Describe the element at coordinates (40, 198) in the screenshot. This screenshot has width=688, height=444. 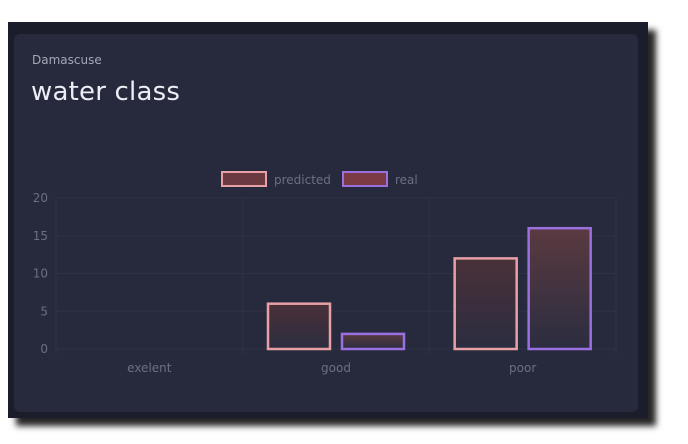
I see `y-tick-label: 20` at that location.